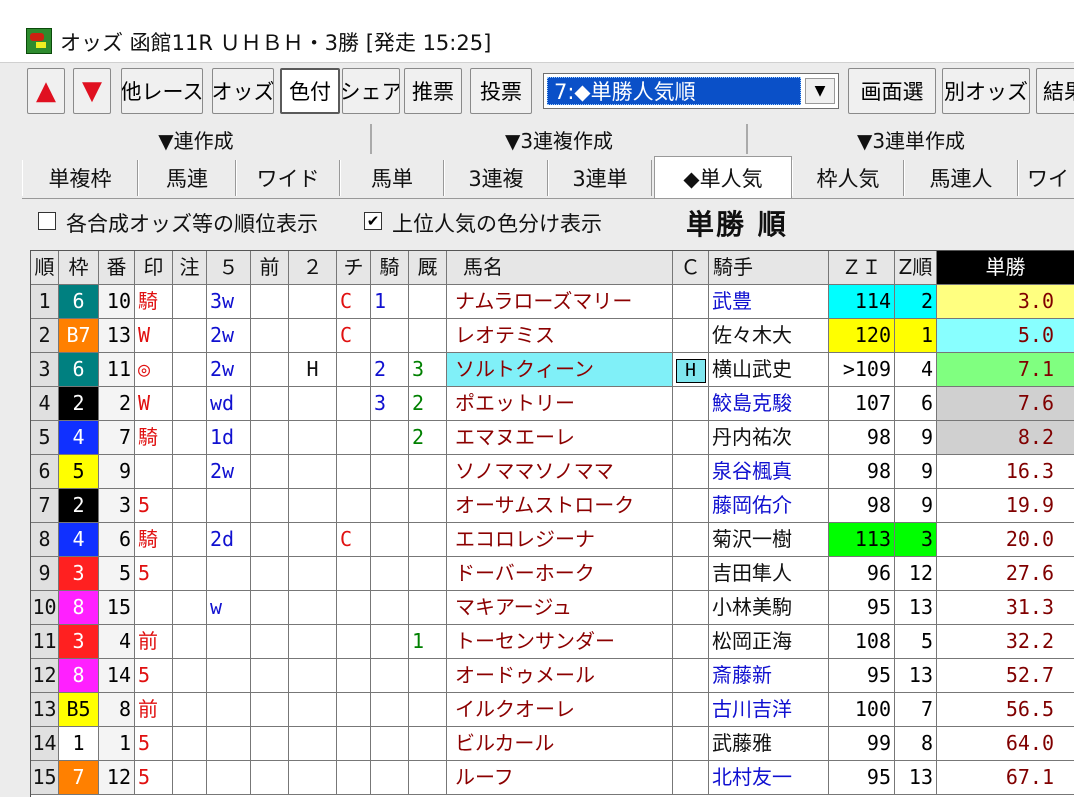  Describe the element at coordinates (1055, 91) in the screenshot. I see `result-button: 結果` at that location.